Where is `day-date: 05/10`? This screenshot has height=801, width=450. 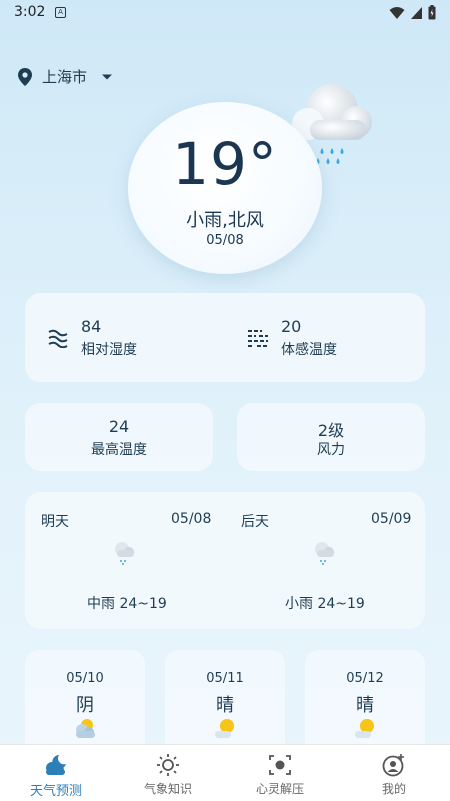
day-date: 05/10 is located at coordinates (85, 678).